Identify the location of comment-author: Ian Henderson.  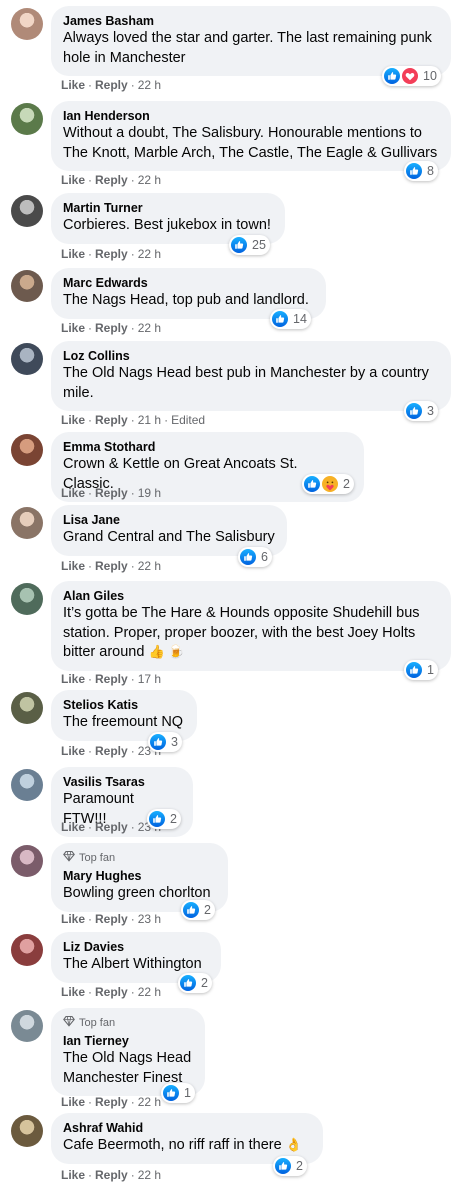
(251, 116).